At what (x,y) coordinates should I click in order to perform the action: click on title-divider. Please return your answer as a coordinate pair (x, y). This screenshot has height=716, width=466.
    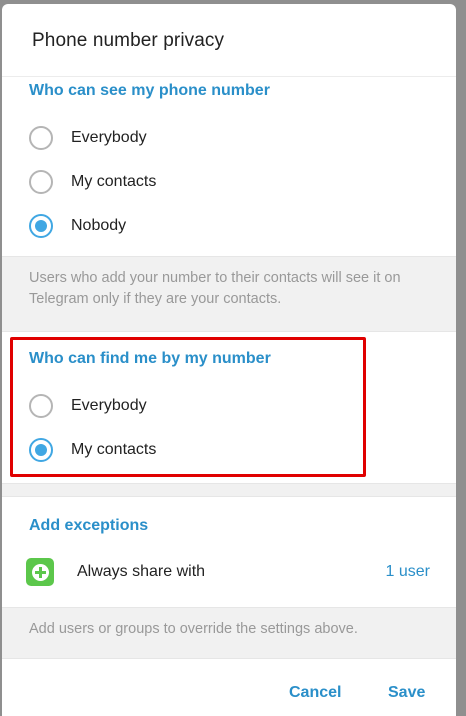
    Looking at the image, I should click on (229, 76).